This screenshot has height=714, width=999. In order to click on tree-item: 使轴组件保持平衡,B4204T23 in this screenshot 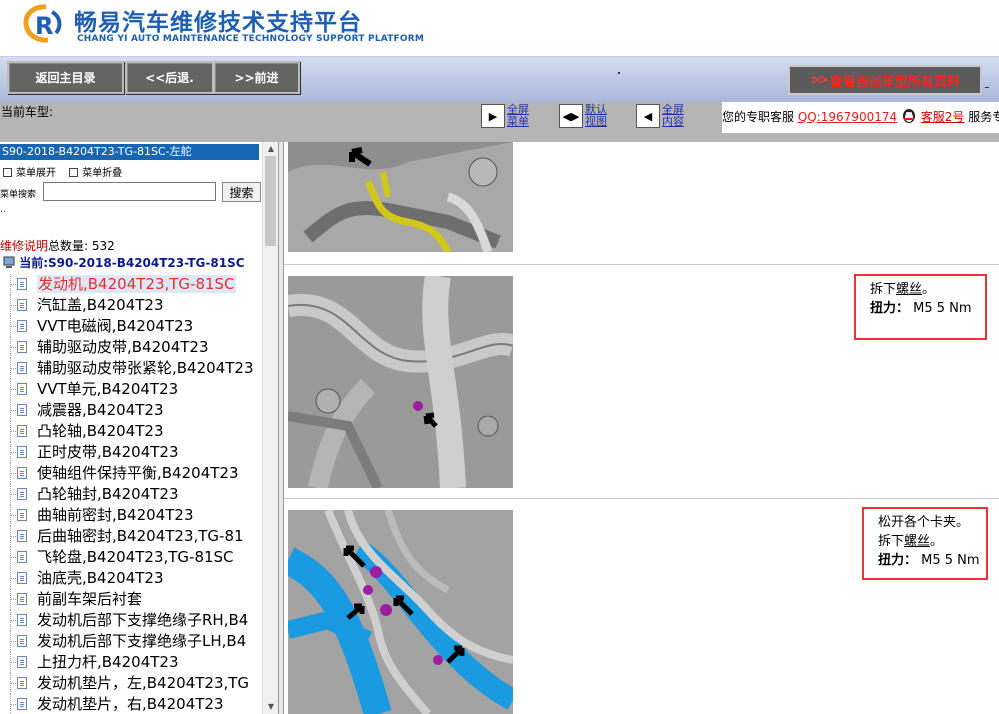, I will do `click(131, 473)`.